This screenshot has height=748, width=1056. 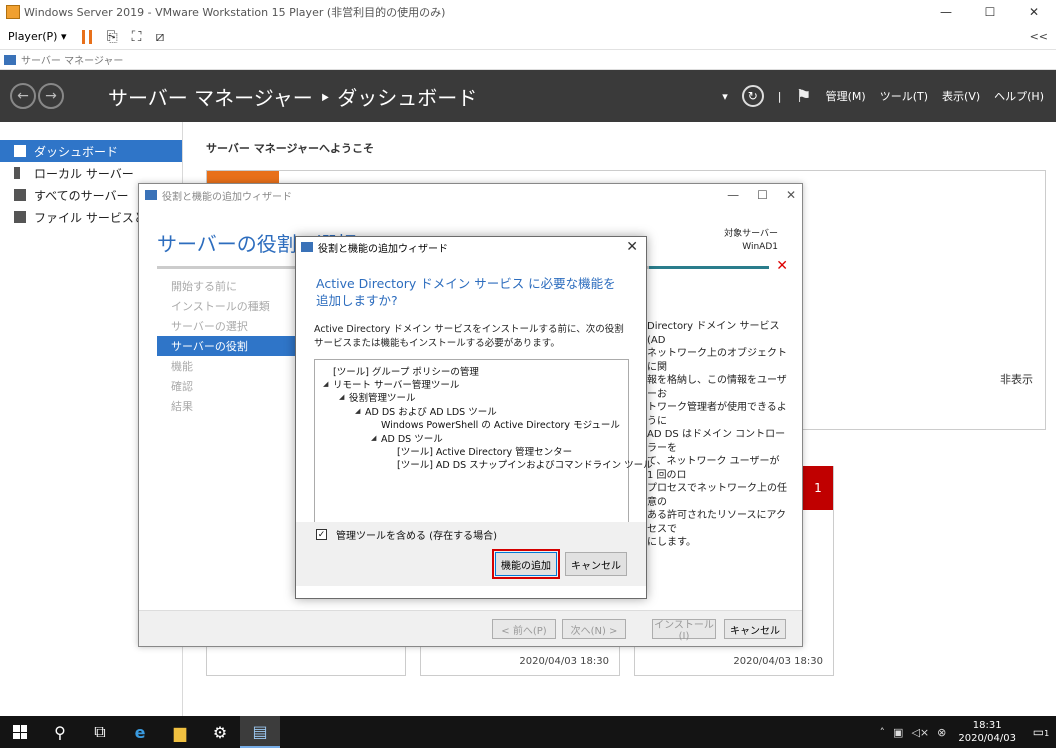 What do you see at coordinates (260, 732) in the screenshot?
I see `server-manager-taskbar-icon: ▤` at bounding box center [260, 732].